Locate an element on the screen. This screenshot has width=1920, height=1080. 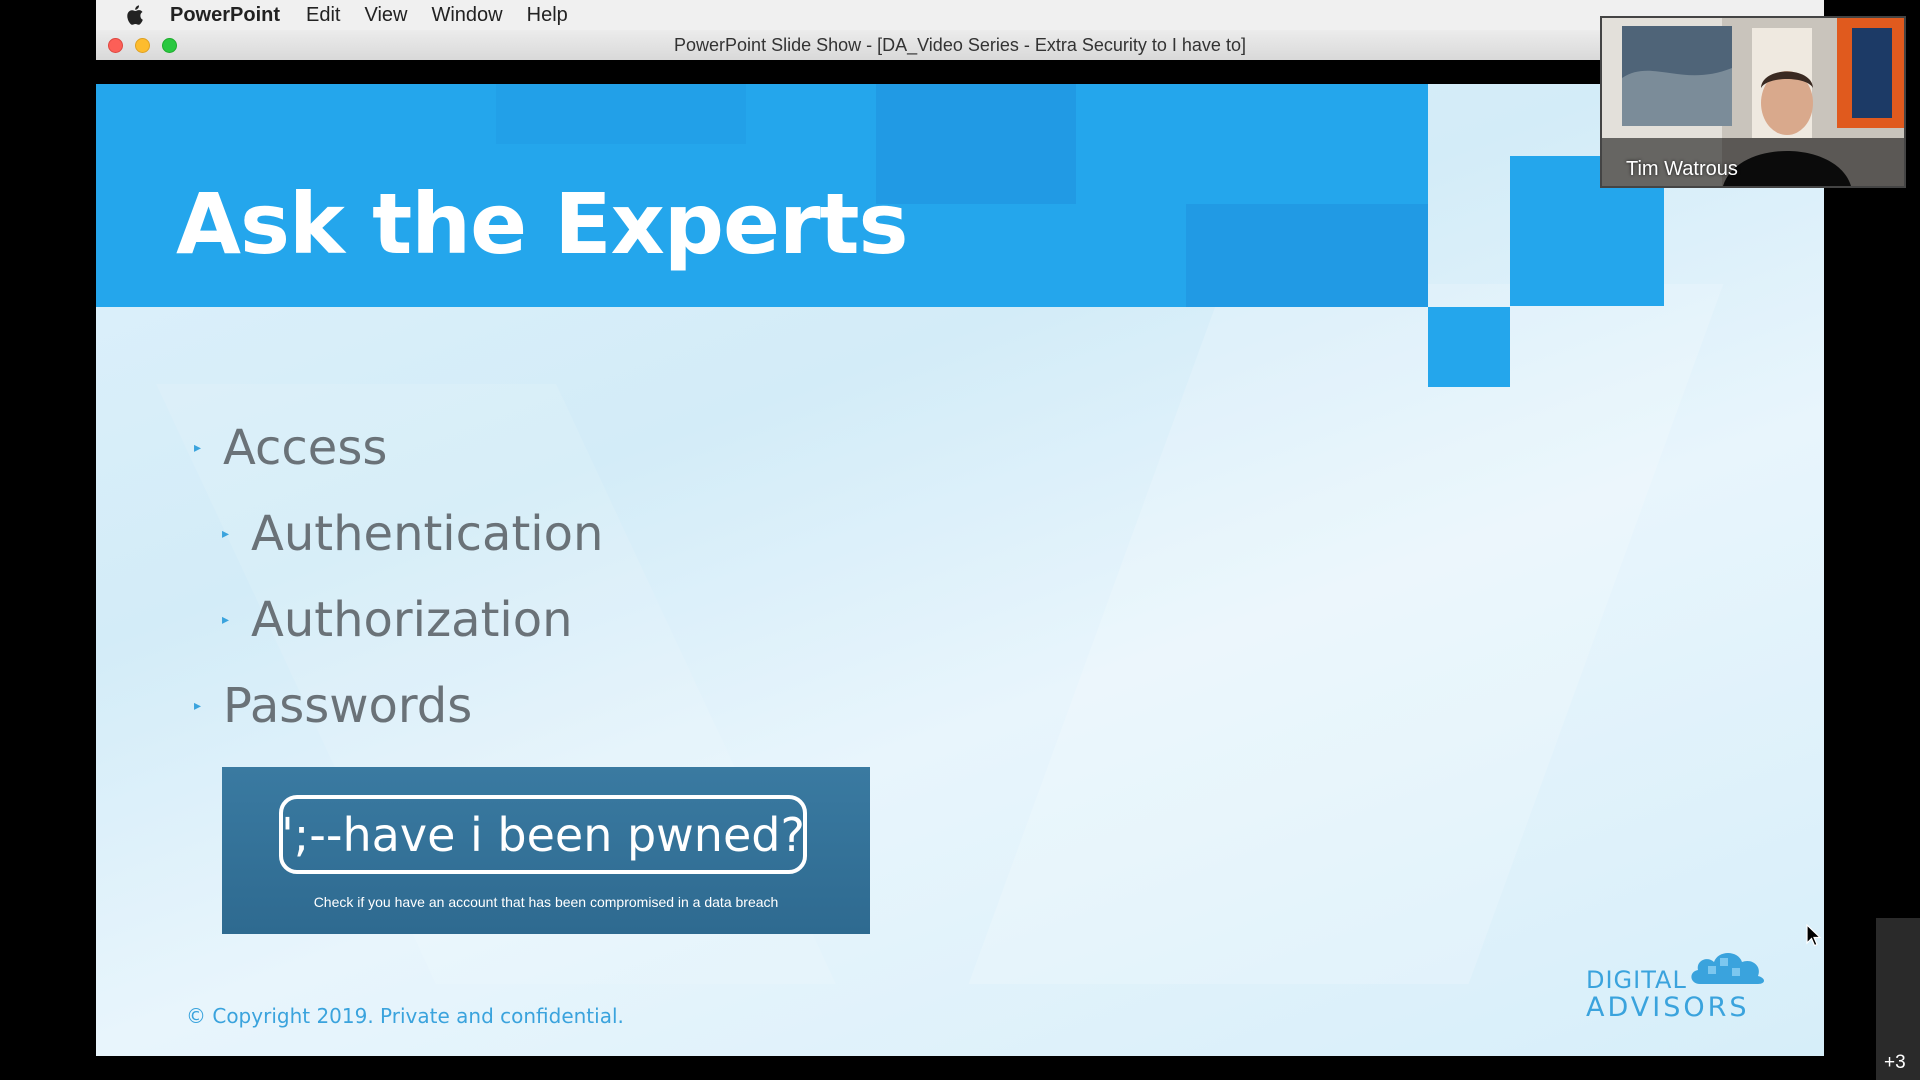
menu-window: Window is located at coordinates (466, 15).